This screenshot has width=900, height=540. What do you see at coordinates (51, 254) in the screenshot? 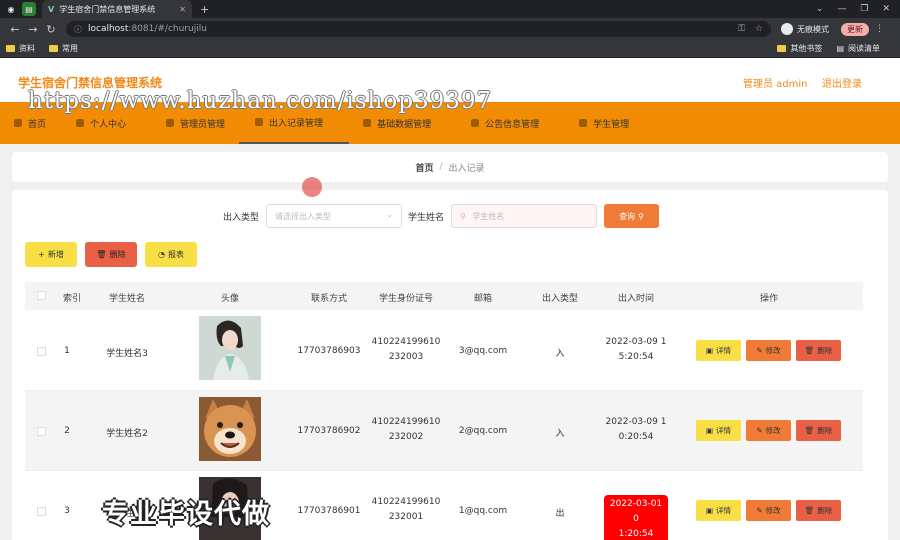
I see `add-button: + 新增` at bounding box center [51, 254].